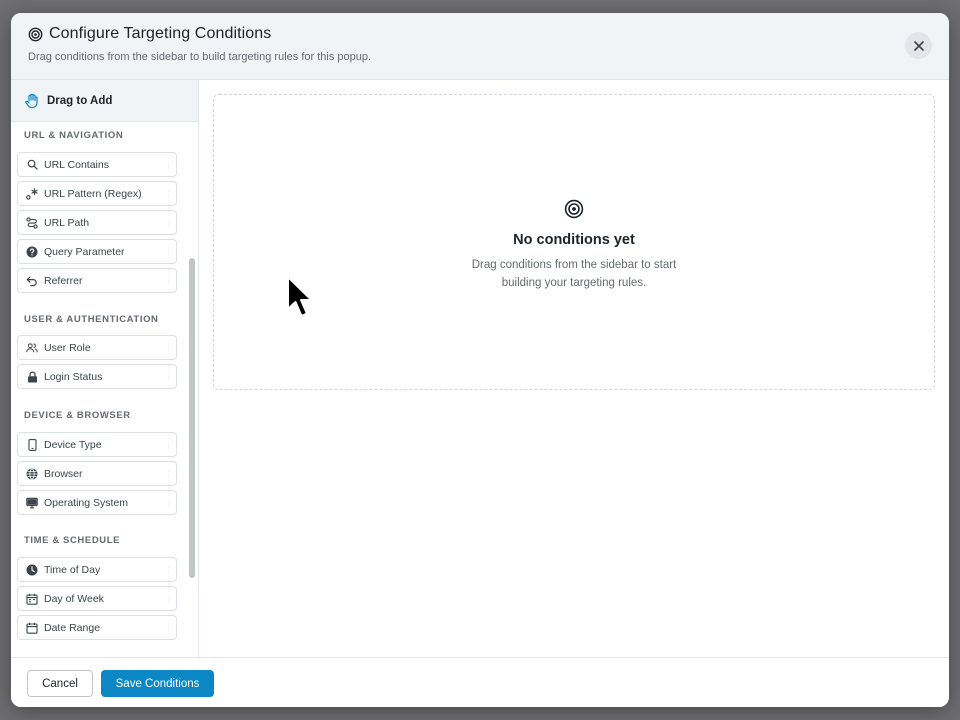 This screenshot has width=960, height=720. What do you see at coordinates (160, 33) in the screenshot?
I see `modal-title-text: Configure Targeting Conditions` at bounding box center [160, 33].